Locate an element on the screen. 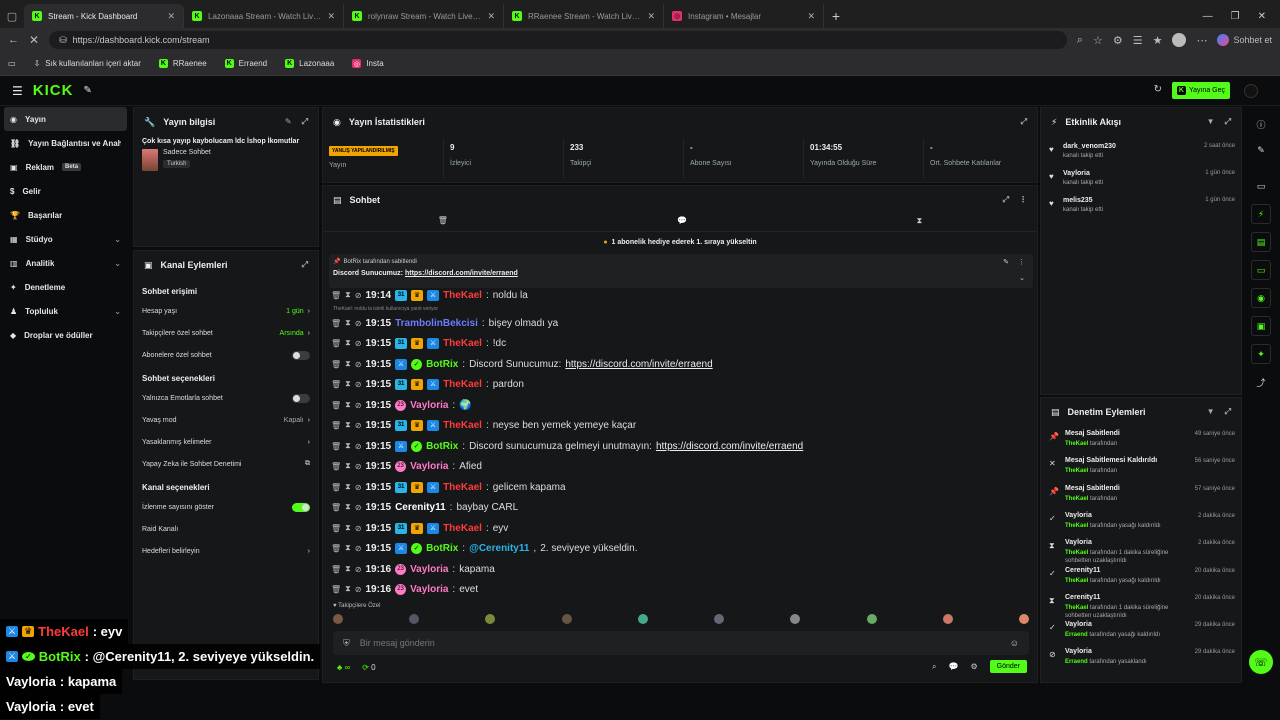 This screenshot has width=1280, height=720. message-username: BotRix is located at coordinates (442, 548).